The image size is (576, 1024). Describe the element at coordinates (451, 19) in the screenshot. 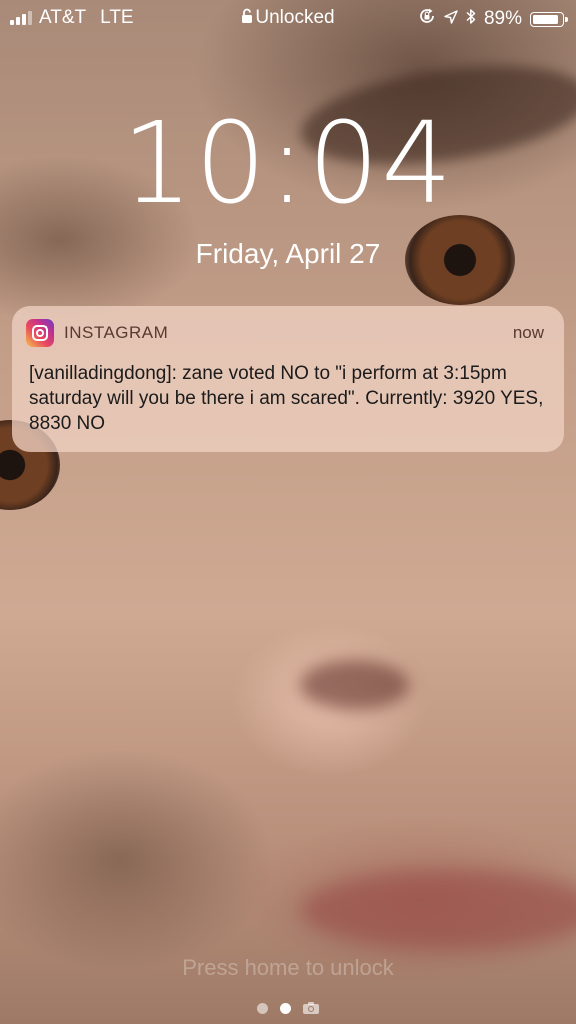

I see `location-icon` at that location.